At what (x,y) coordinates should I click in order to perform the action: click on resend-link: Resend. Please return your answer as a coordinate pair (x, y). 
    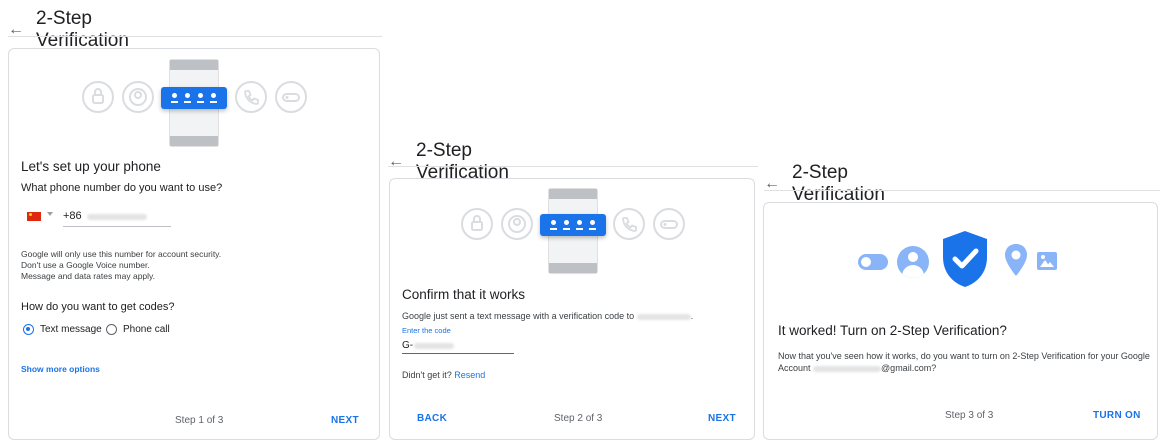
    Looking at the image, I should click on (469, 375).